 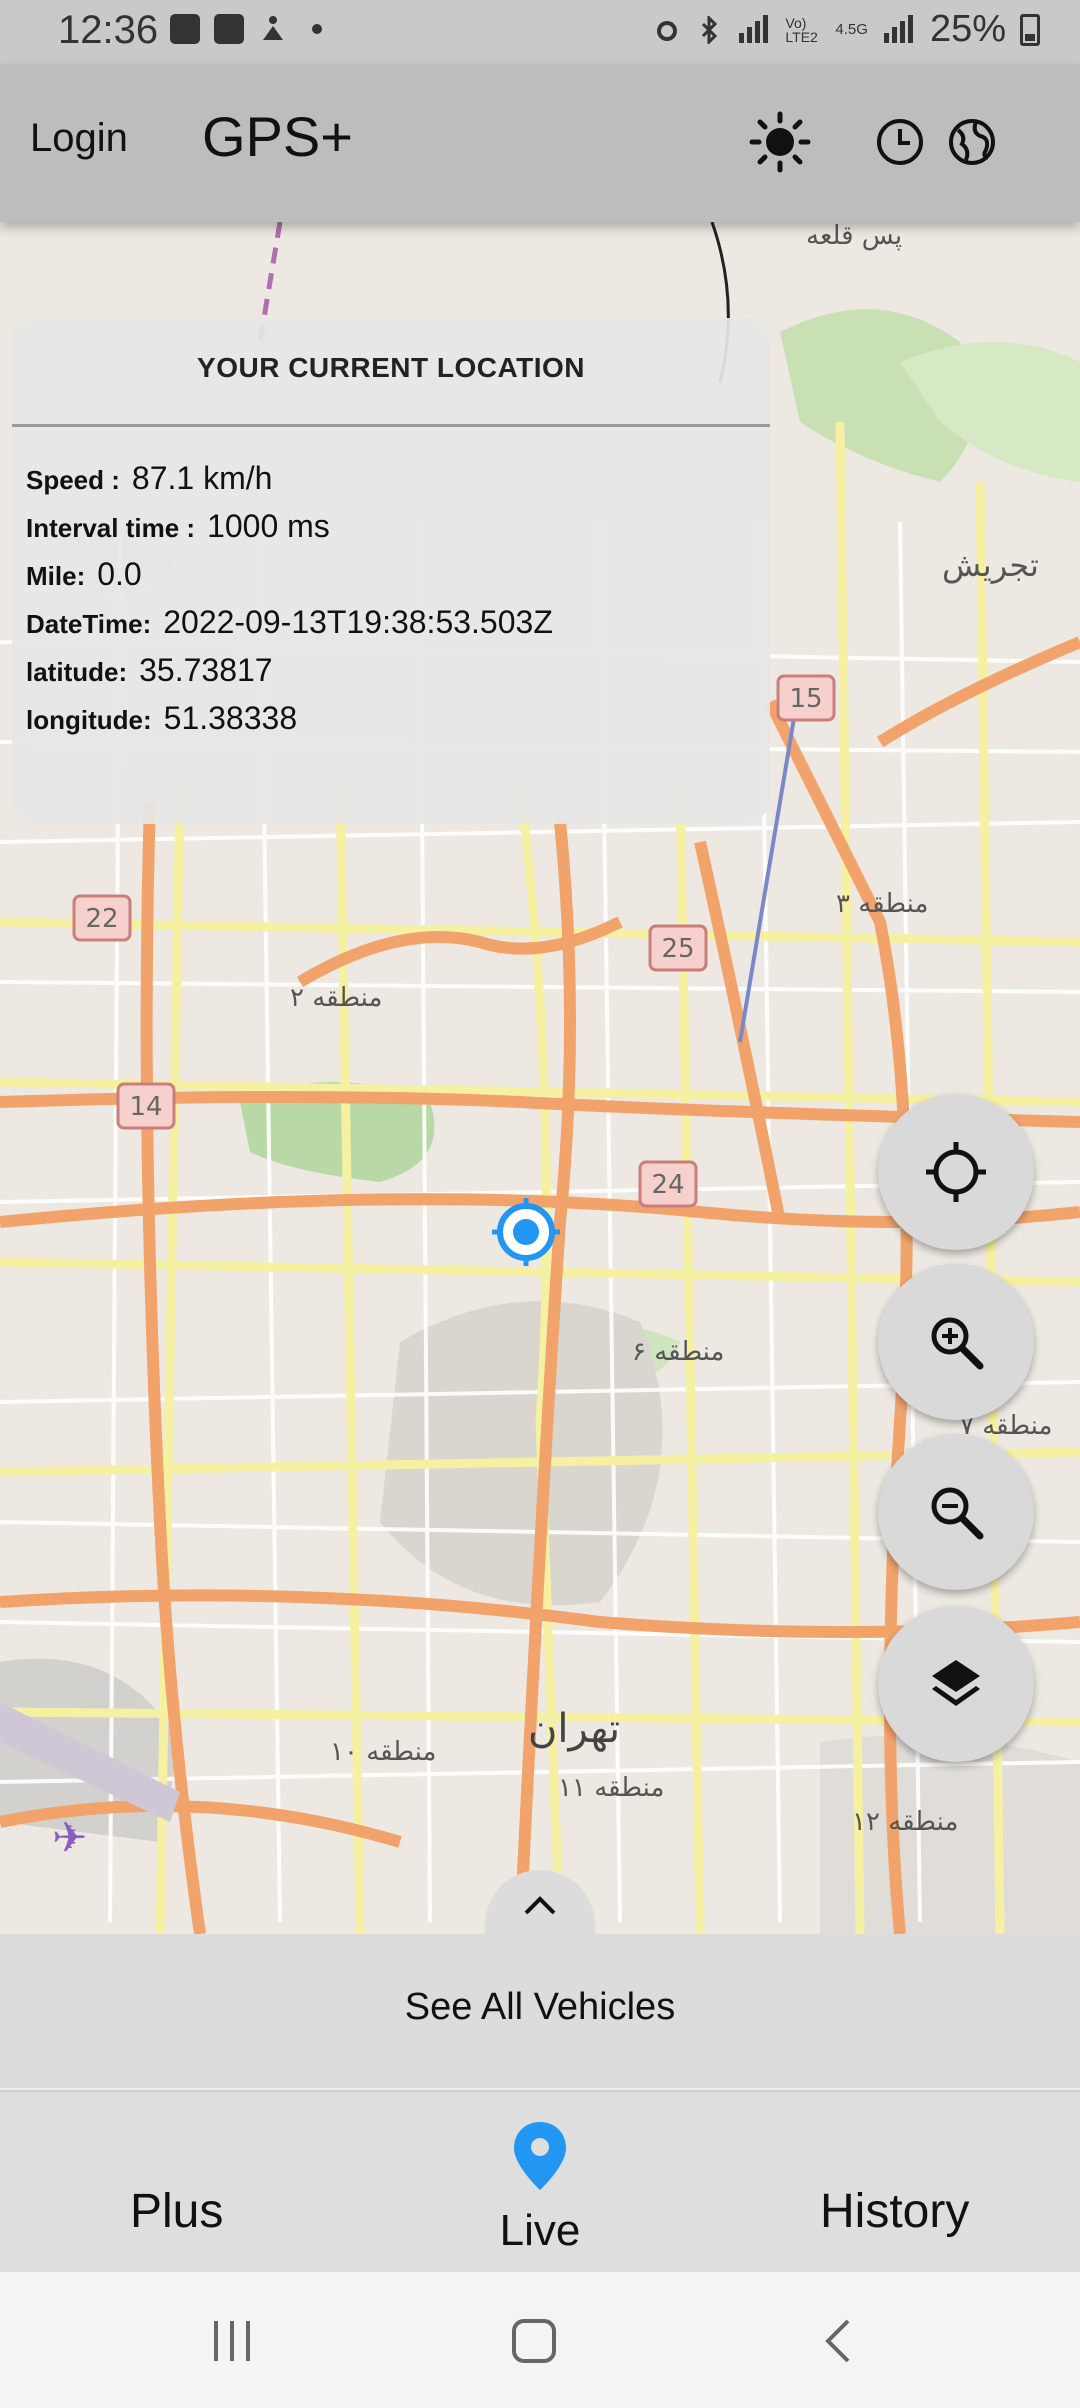 What do you see at coordinates (780, 142) in the screenshot?
I see `brightness-icon` at bounding box center [780, 142].